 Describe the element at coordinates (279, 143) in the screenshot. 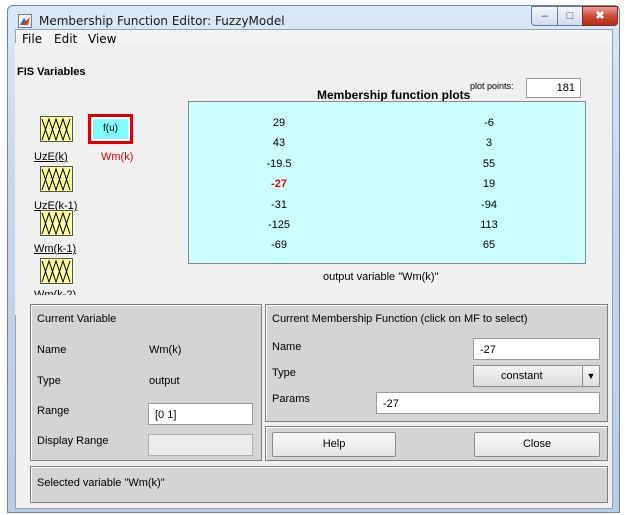

I see `mf-value-left-2: 43` at that location.